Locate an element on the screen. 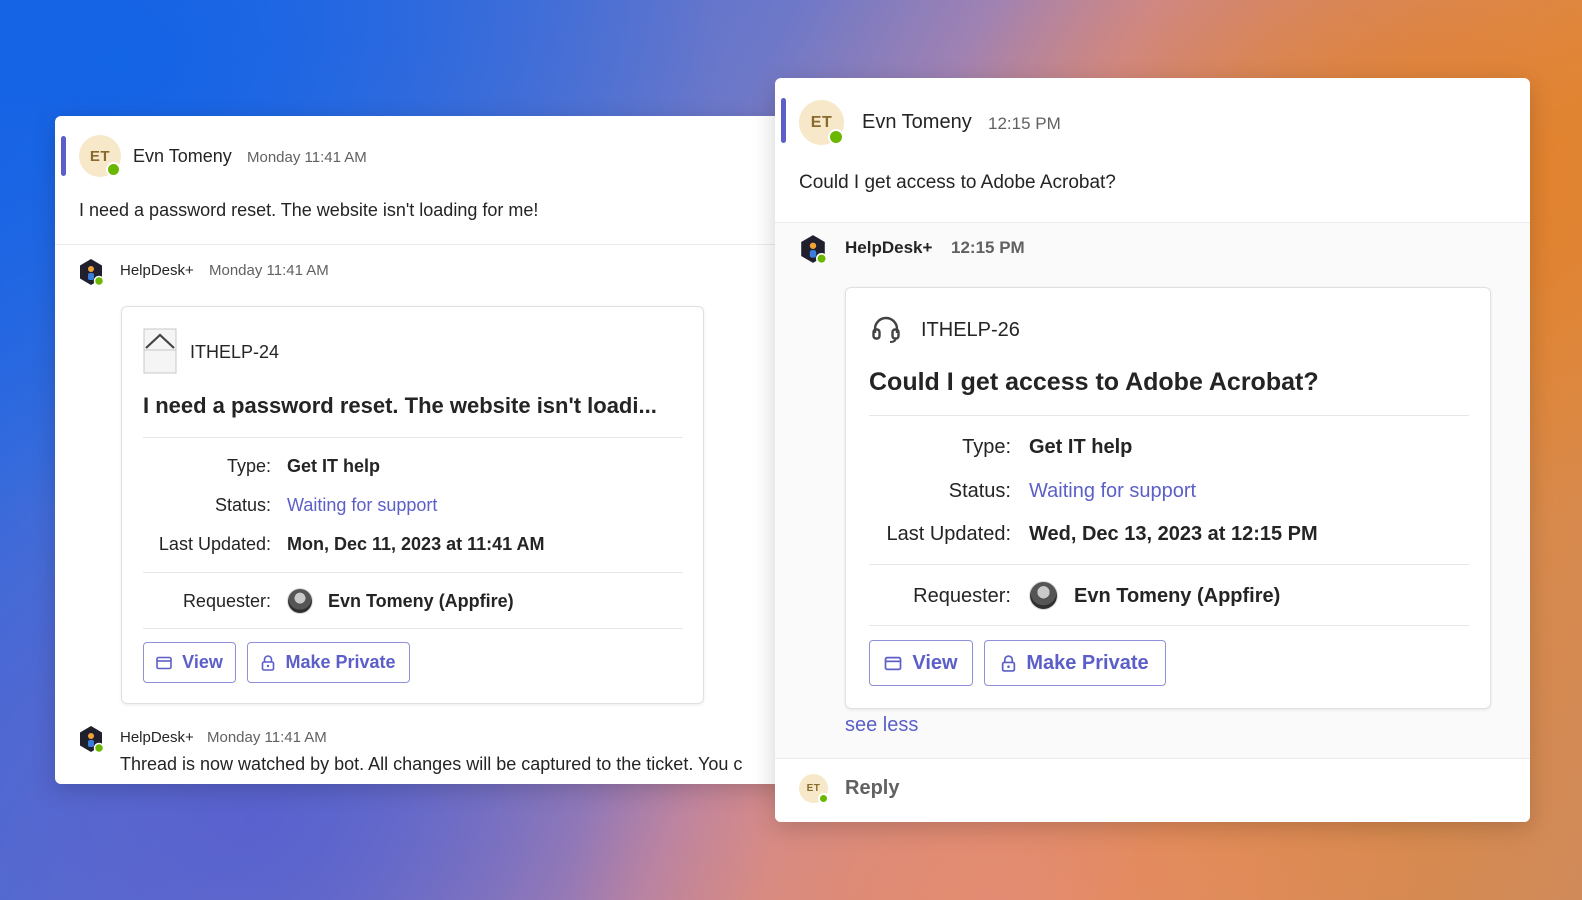 Image resolution: width=1582 pixels, height=900 pixels. ticket-key: ITHELP-24 is located at coordinates (234, 352).